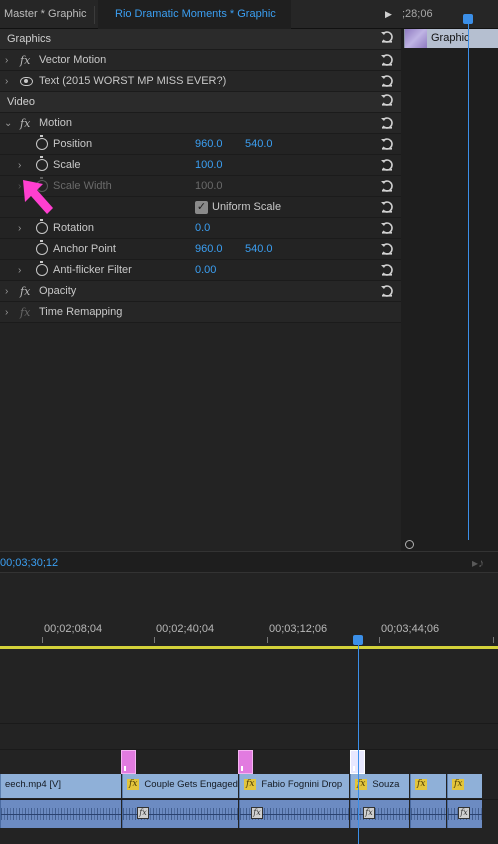 Image resolution: width=498 pixels, height=844 pixels. Describe the element at coordinates (58, 291) in the screenshot. I see `effect-label: Opacity` at that location.